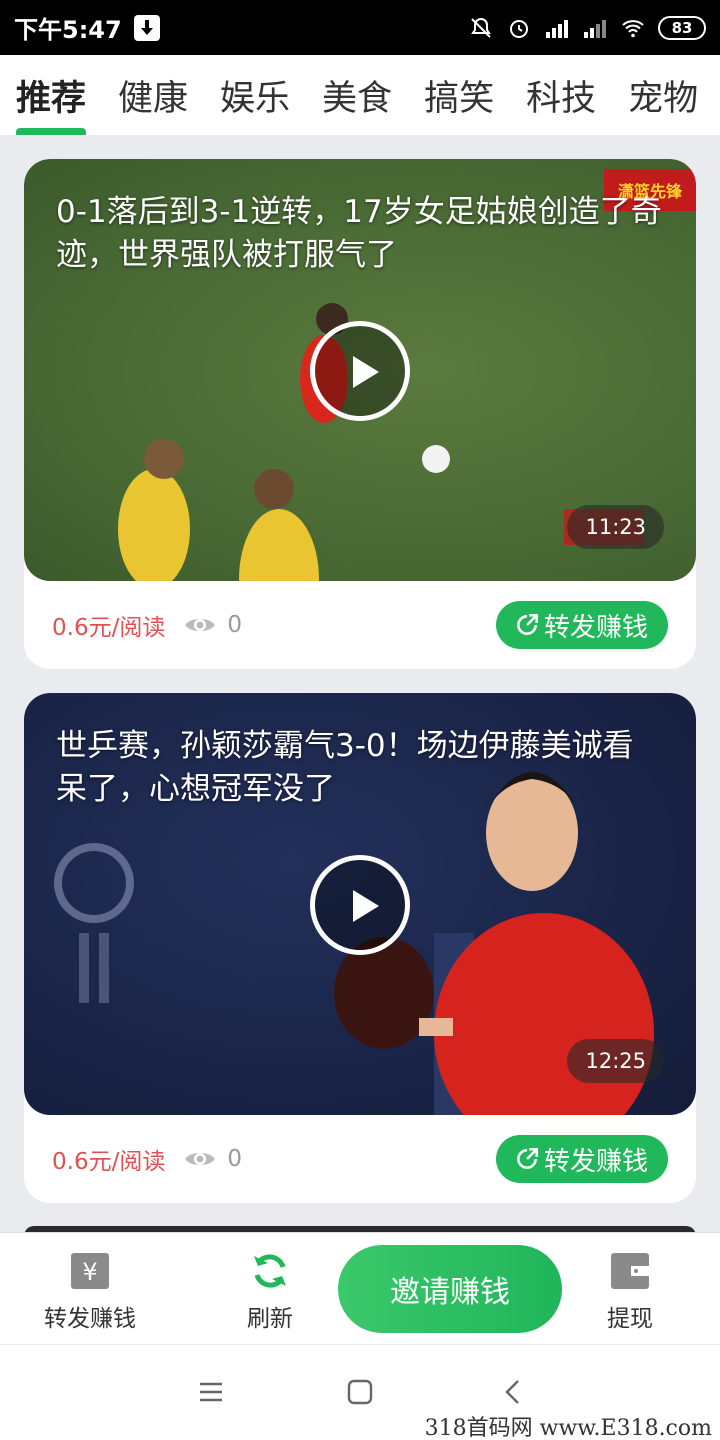  I want to click on refresh-icon, so click(270, 1271).